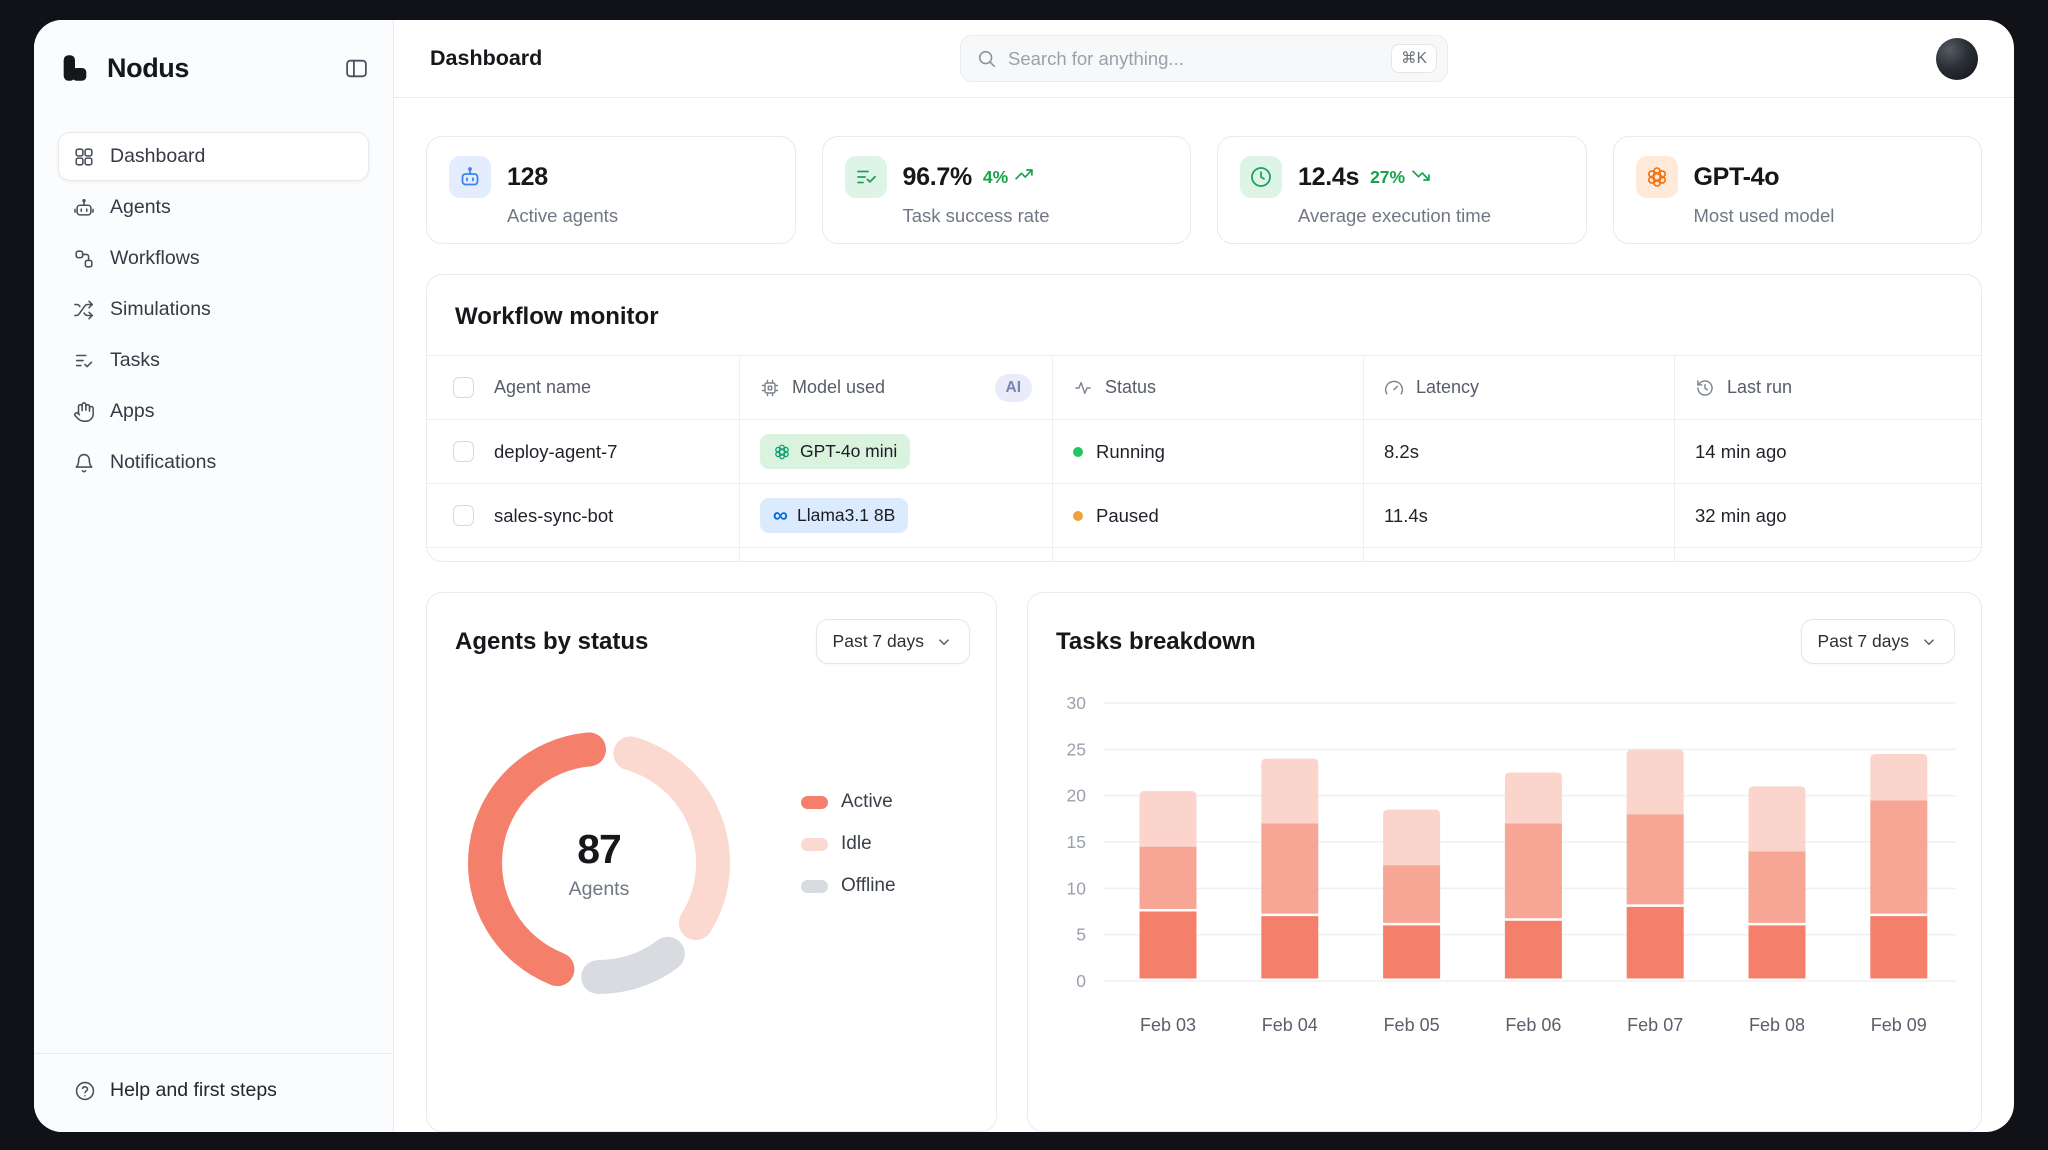 The image size is (2048, 1150). Describe the element at coordinates (1797, 190) in the screenshot. I see `stat-card-most-used-model: GPT-4o Most used model` at that location.